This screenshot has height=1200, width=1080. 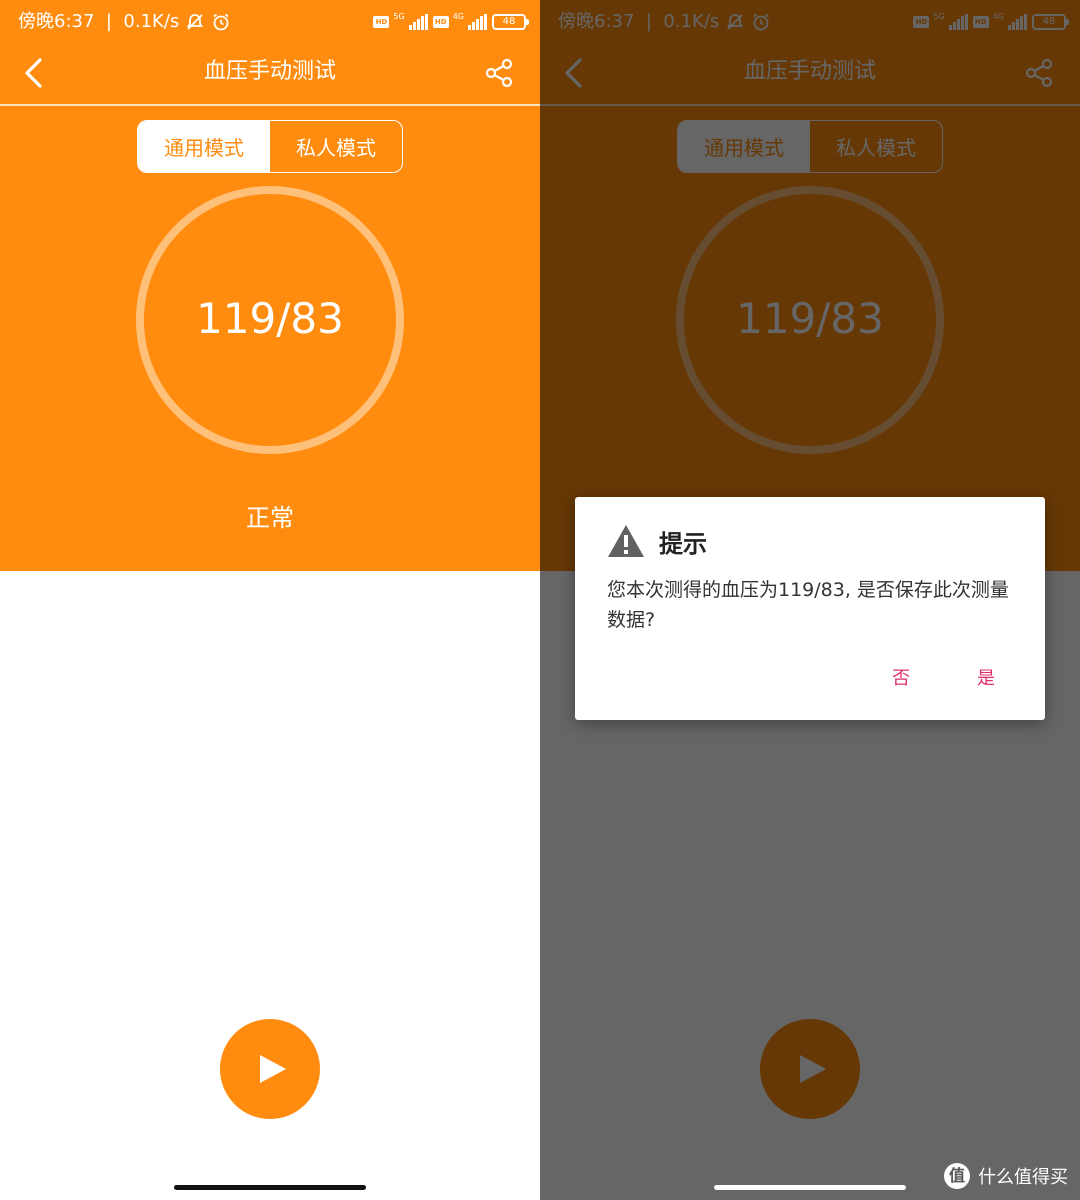 I want to click on chevron-left-icon, so click(x=33, y=73).